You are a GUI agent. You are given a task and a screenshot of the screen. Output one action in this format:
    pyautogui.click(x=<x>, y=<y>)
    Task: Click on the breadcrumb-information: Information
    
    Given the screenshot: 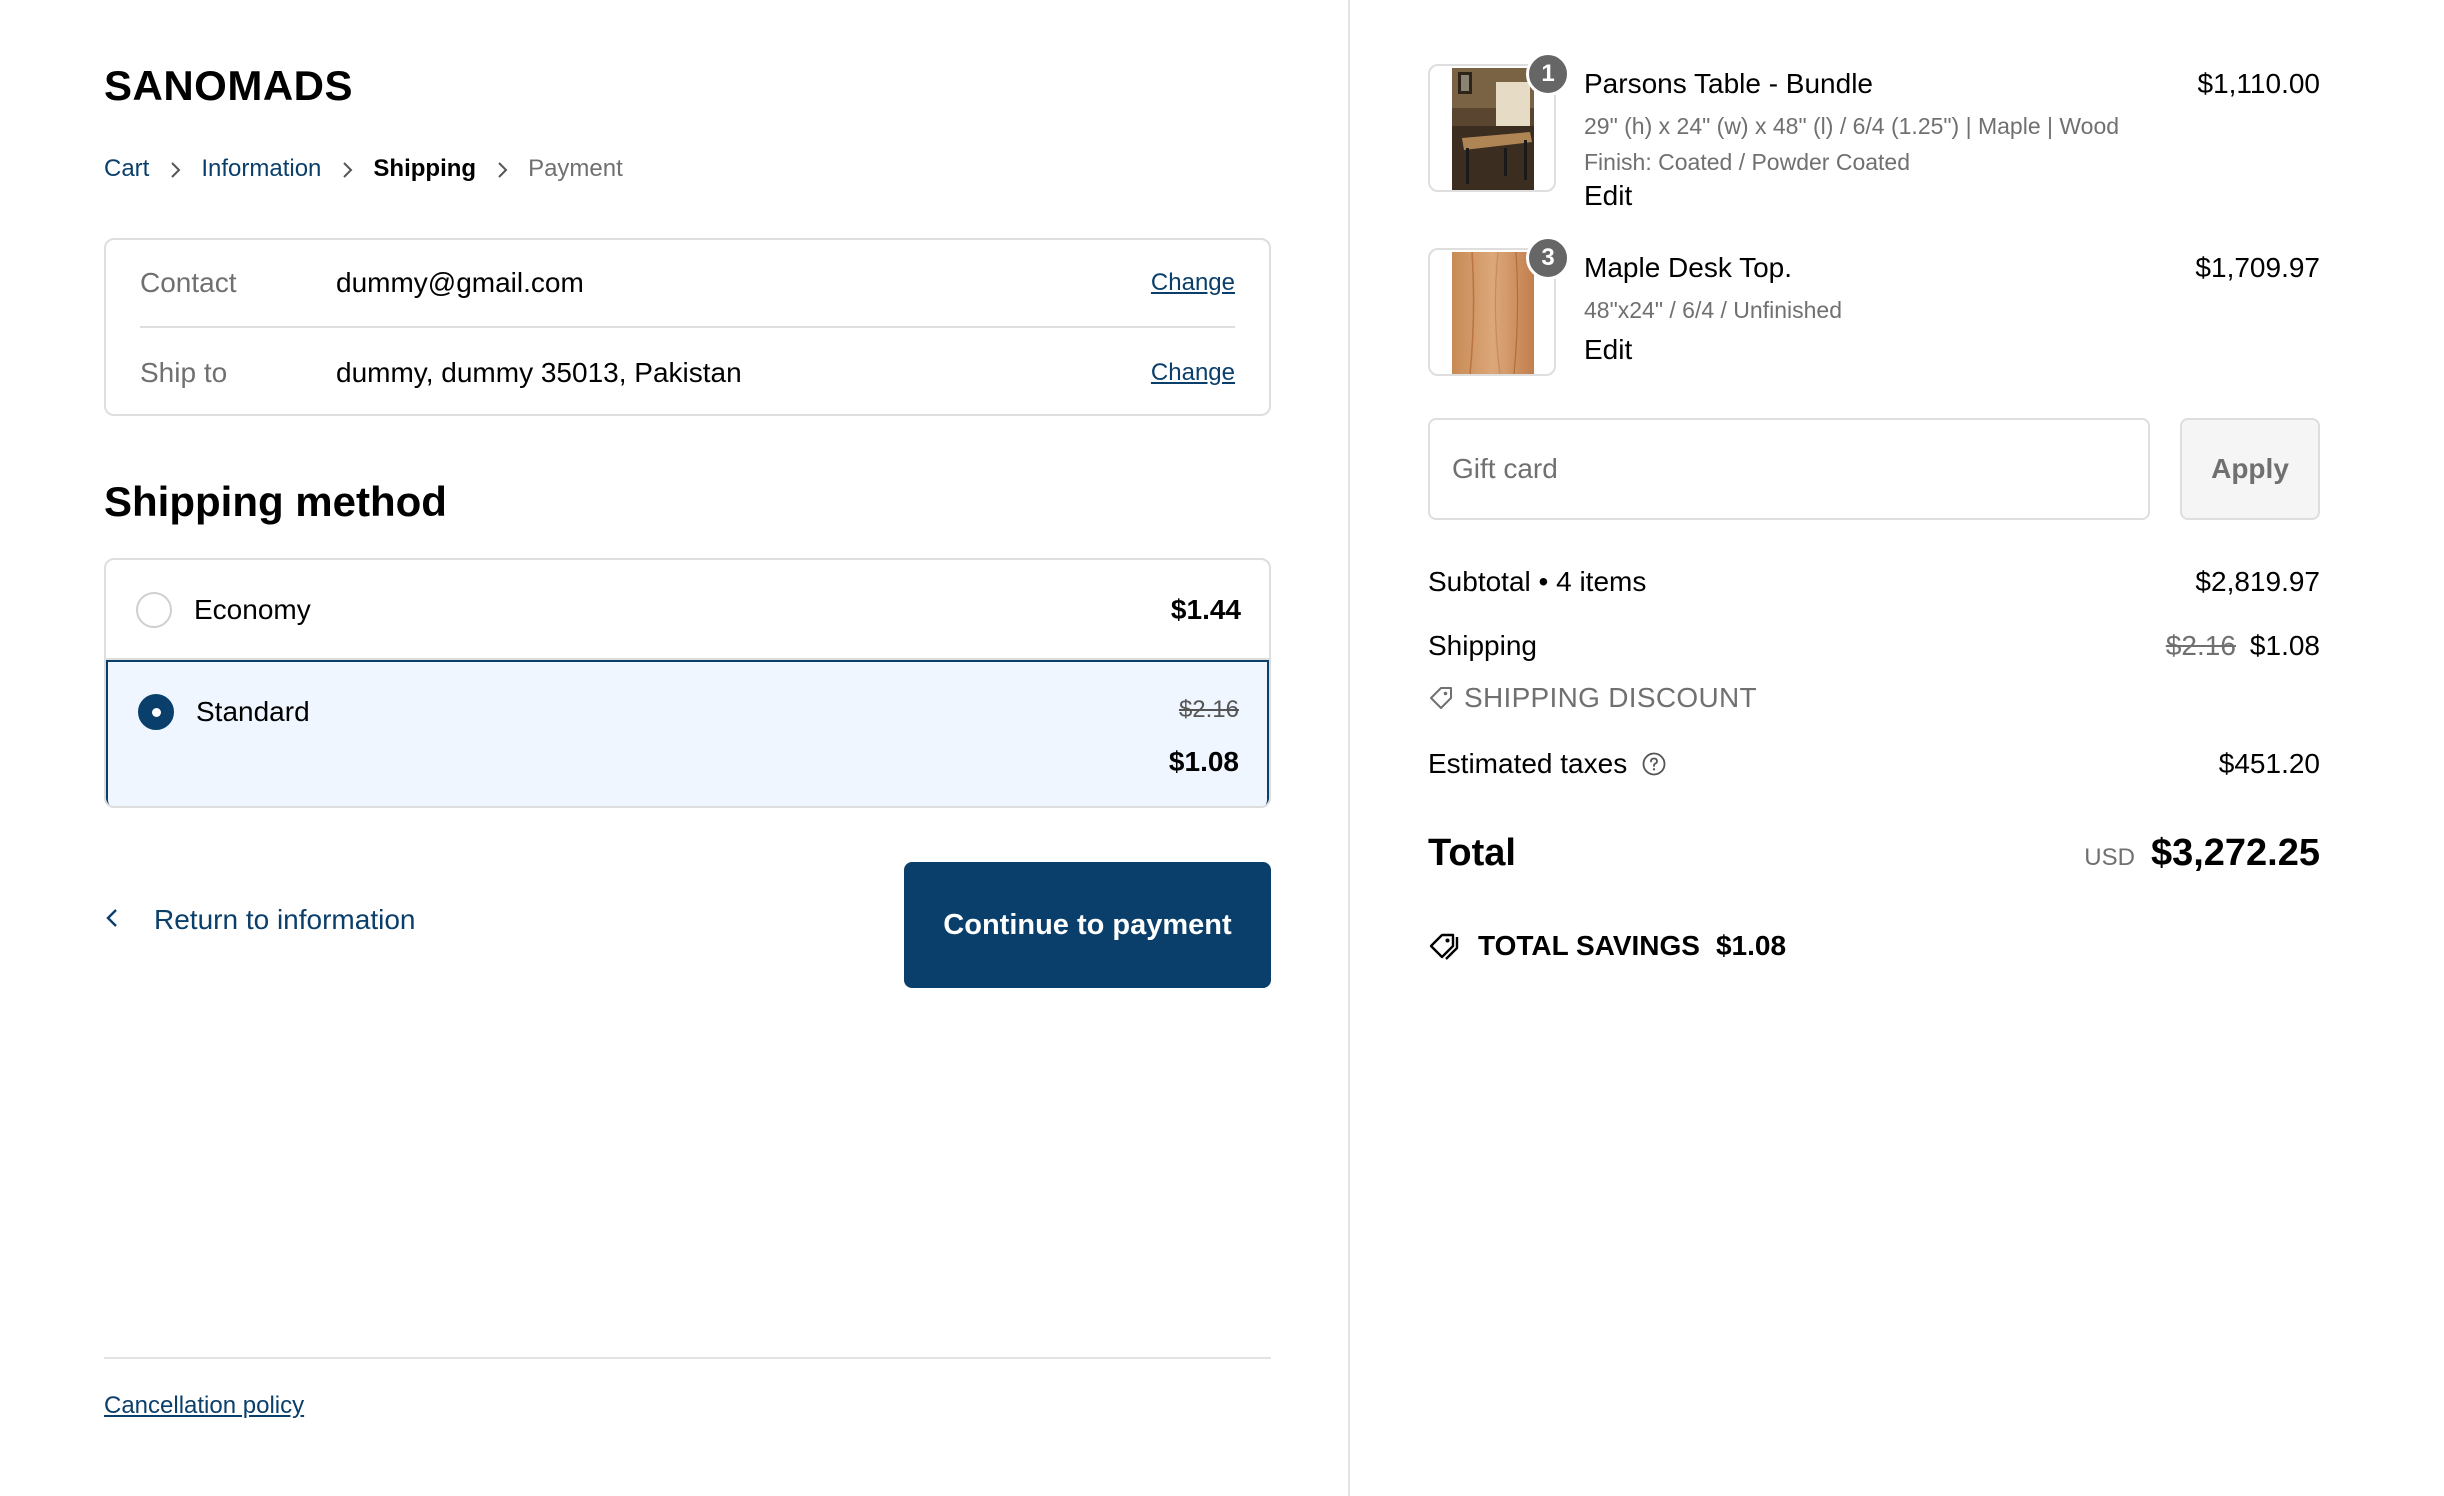 What is the action you would take?
    pyautogui.click(x=261, y=169)
    